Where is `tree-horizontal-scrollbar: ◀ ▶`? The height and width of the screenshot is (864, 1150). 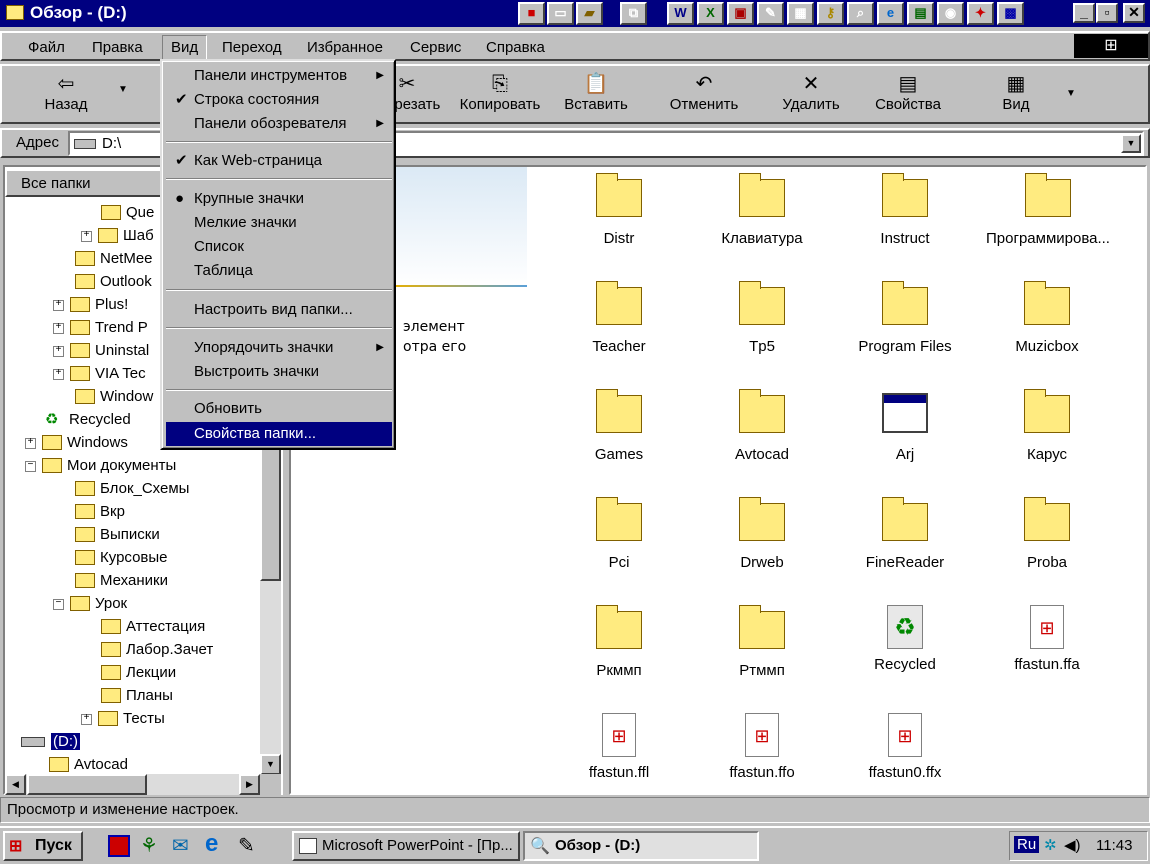
tree-horizontal-scrollbar: ◀ ▶ is located at coordinates (132, 784).